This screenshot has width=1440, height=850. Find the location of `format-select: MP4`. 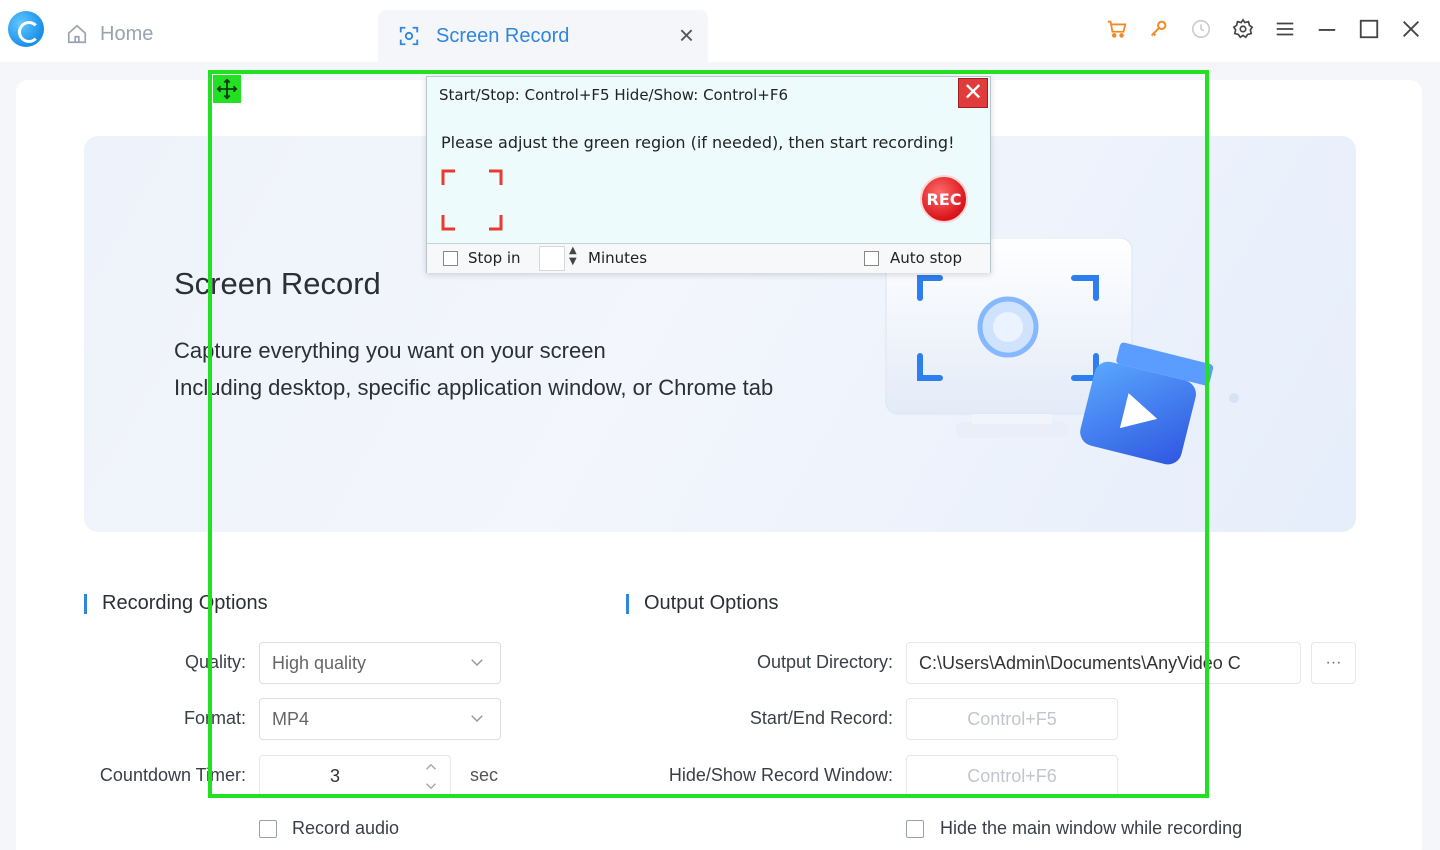

format-select: MP4 is located at coordinates (380, 719).